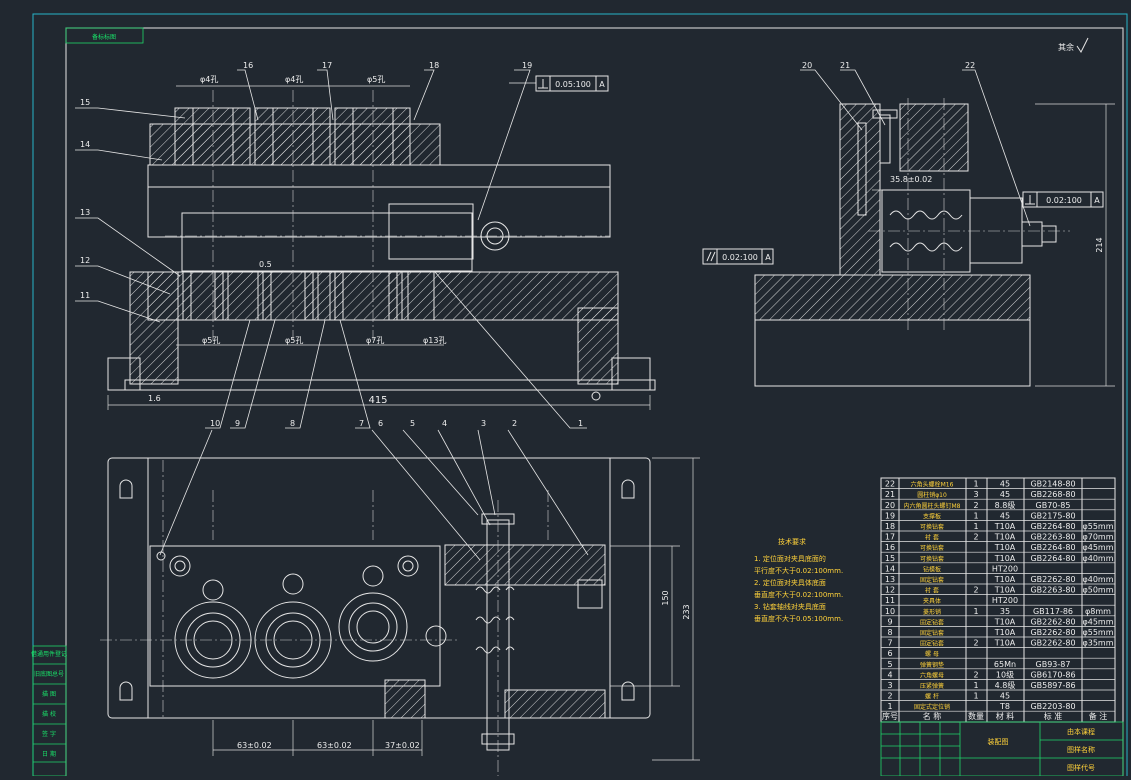 The height and width of the screenshot is (780, 1131). I want to click on left-strip: 借通用件登记 旧底图总号 描 图 描 校 签 字 日 期, so click(49, 711).